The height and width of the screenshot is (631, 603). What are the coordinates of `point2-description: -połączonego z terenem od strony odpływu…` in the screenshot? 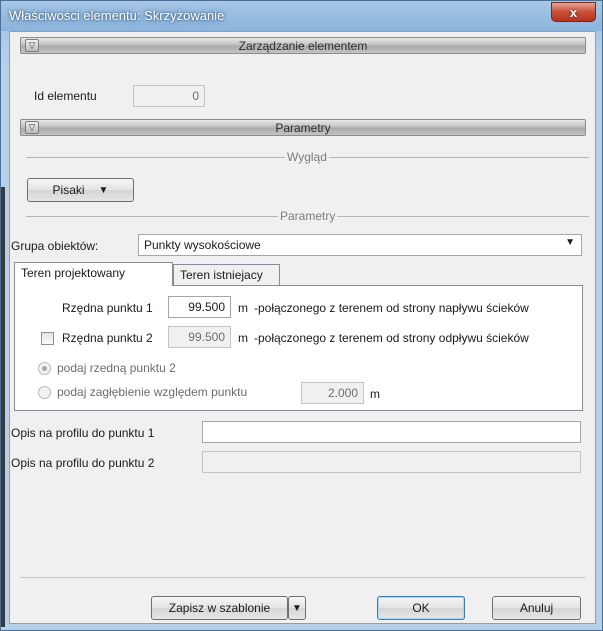 It's located at (391, 338).